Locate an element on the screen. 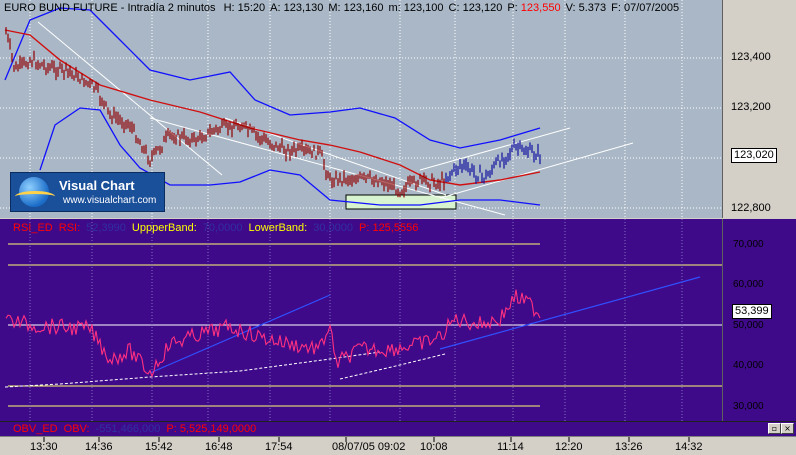 This screenshot has height=455, width=796. indicator-param: -551,466,000 is located at coordinates (128, 429).